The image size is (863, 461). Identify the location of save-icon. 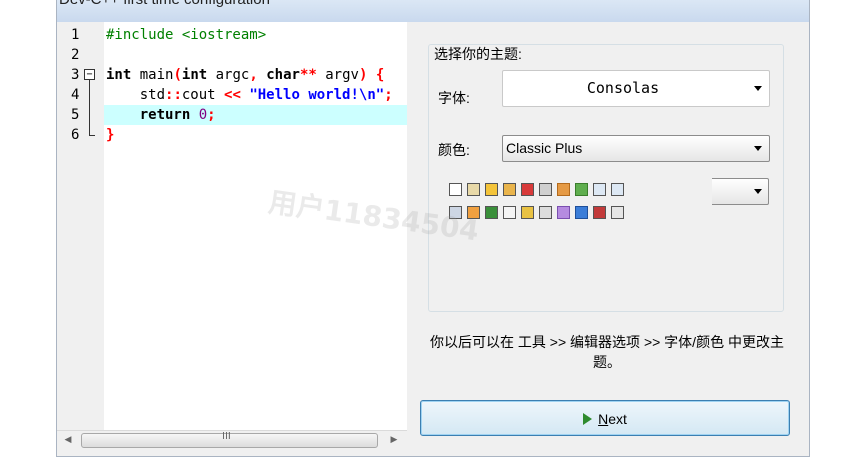
(491, 189).